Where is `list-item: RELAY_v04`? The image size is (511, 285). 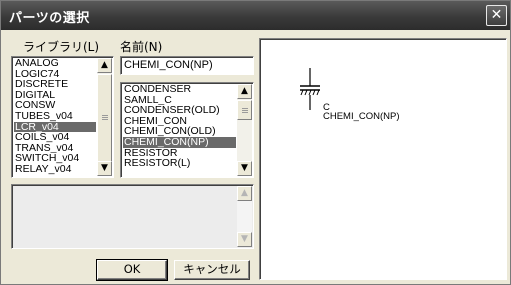 list-item: RELAY_v04 is located at coordinates (55, 169).